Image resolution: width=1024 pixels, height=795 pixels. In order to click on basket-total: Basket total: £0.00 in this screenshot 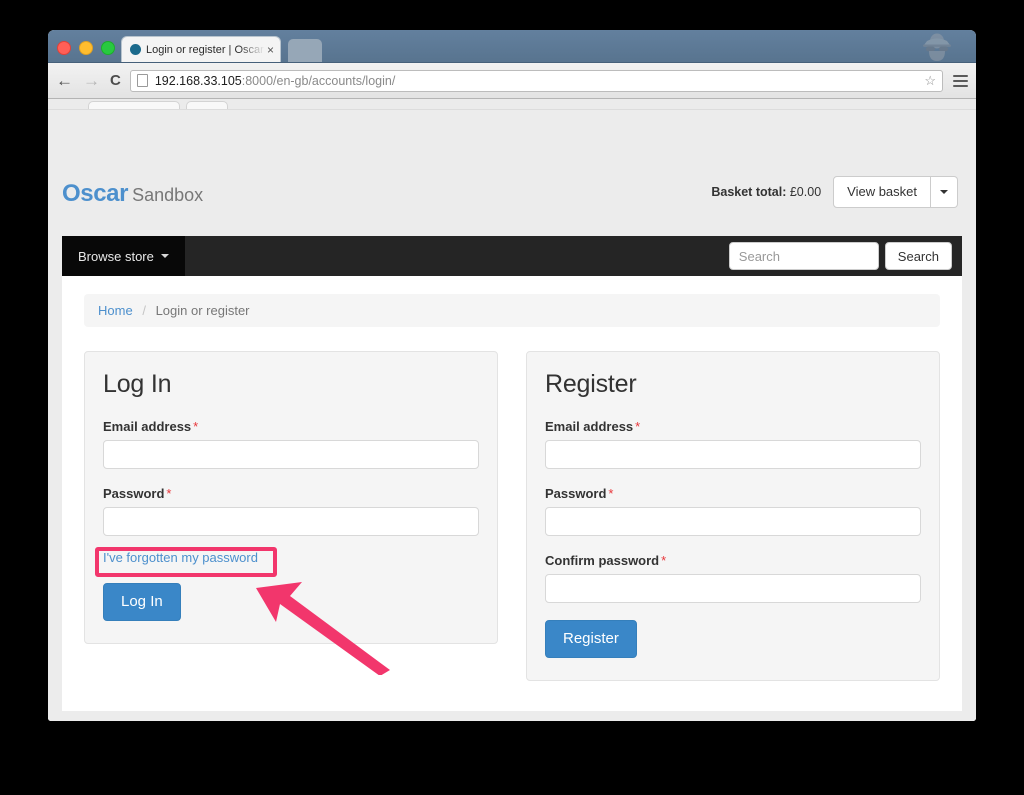, I will do `click(766, 192)`.